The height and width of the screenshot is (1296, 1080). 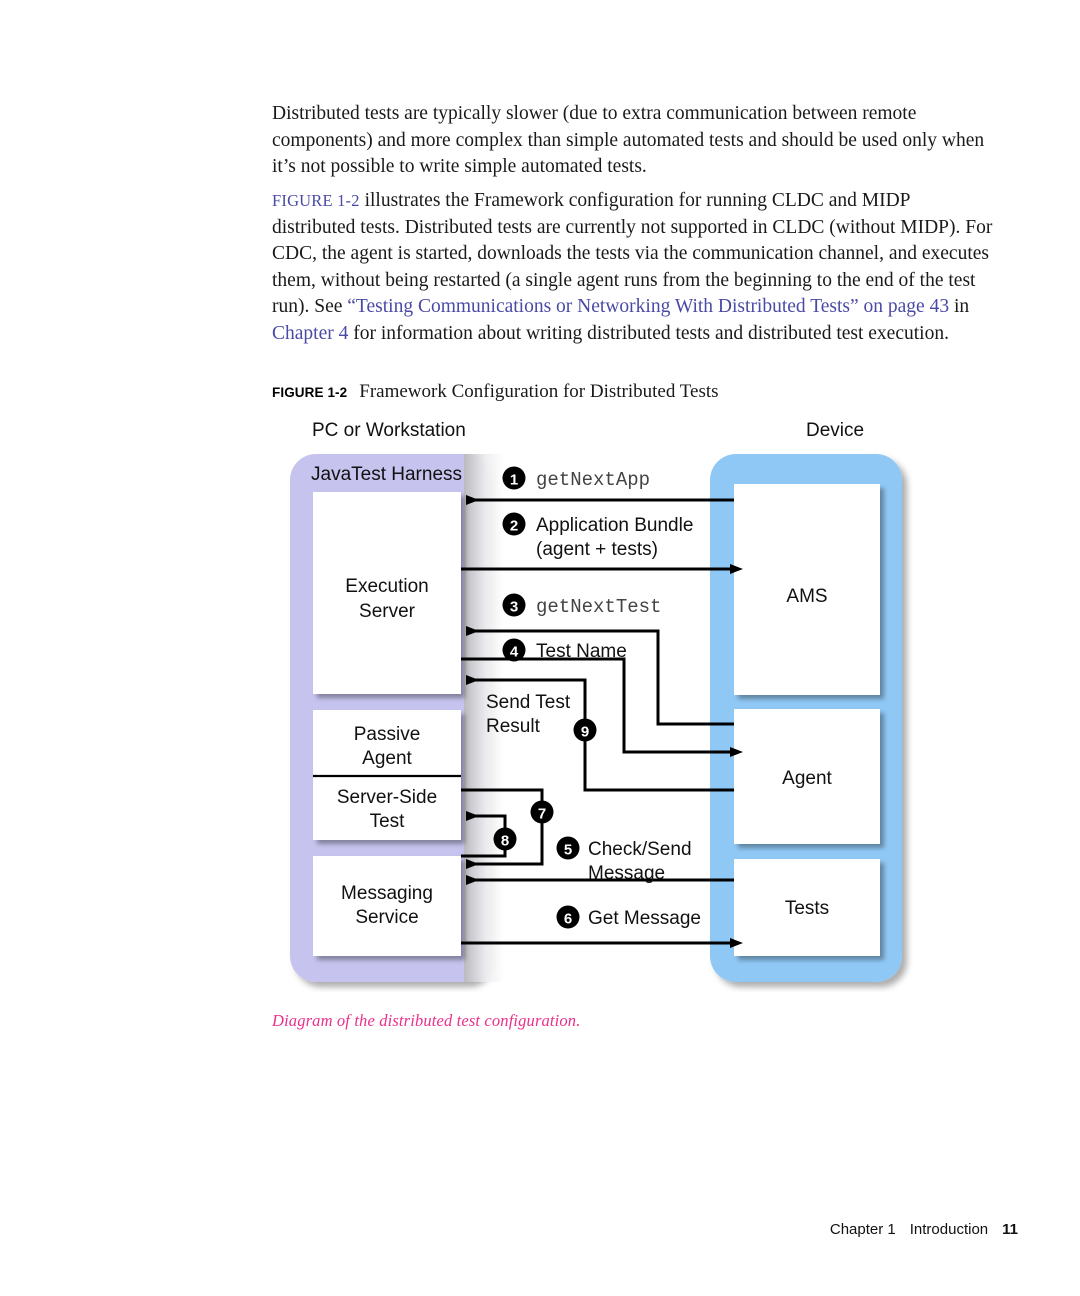 What do you see at coordinates (387, 906) in the screenshot?
I see `messaging-service-node` at bounding box center [387, 906].